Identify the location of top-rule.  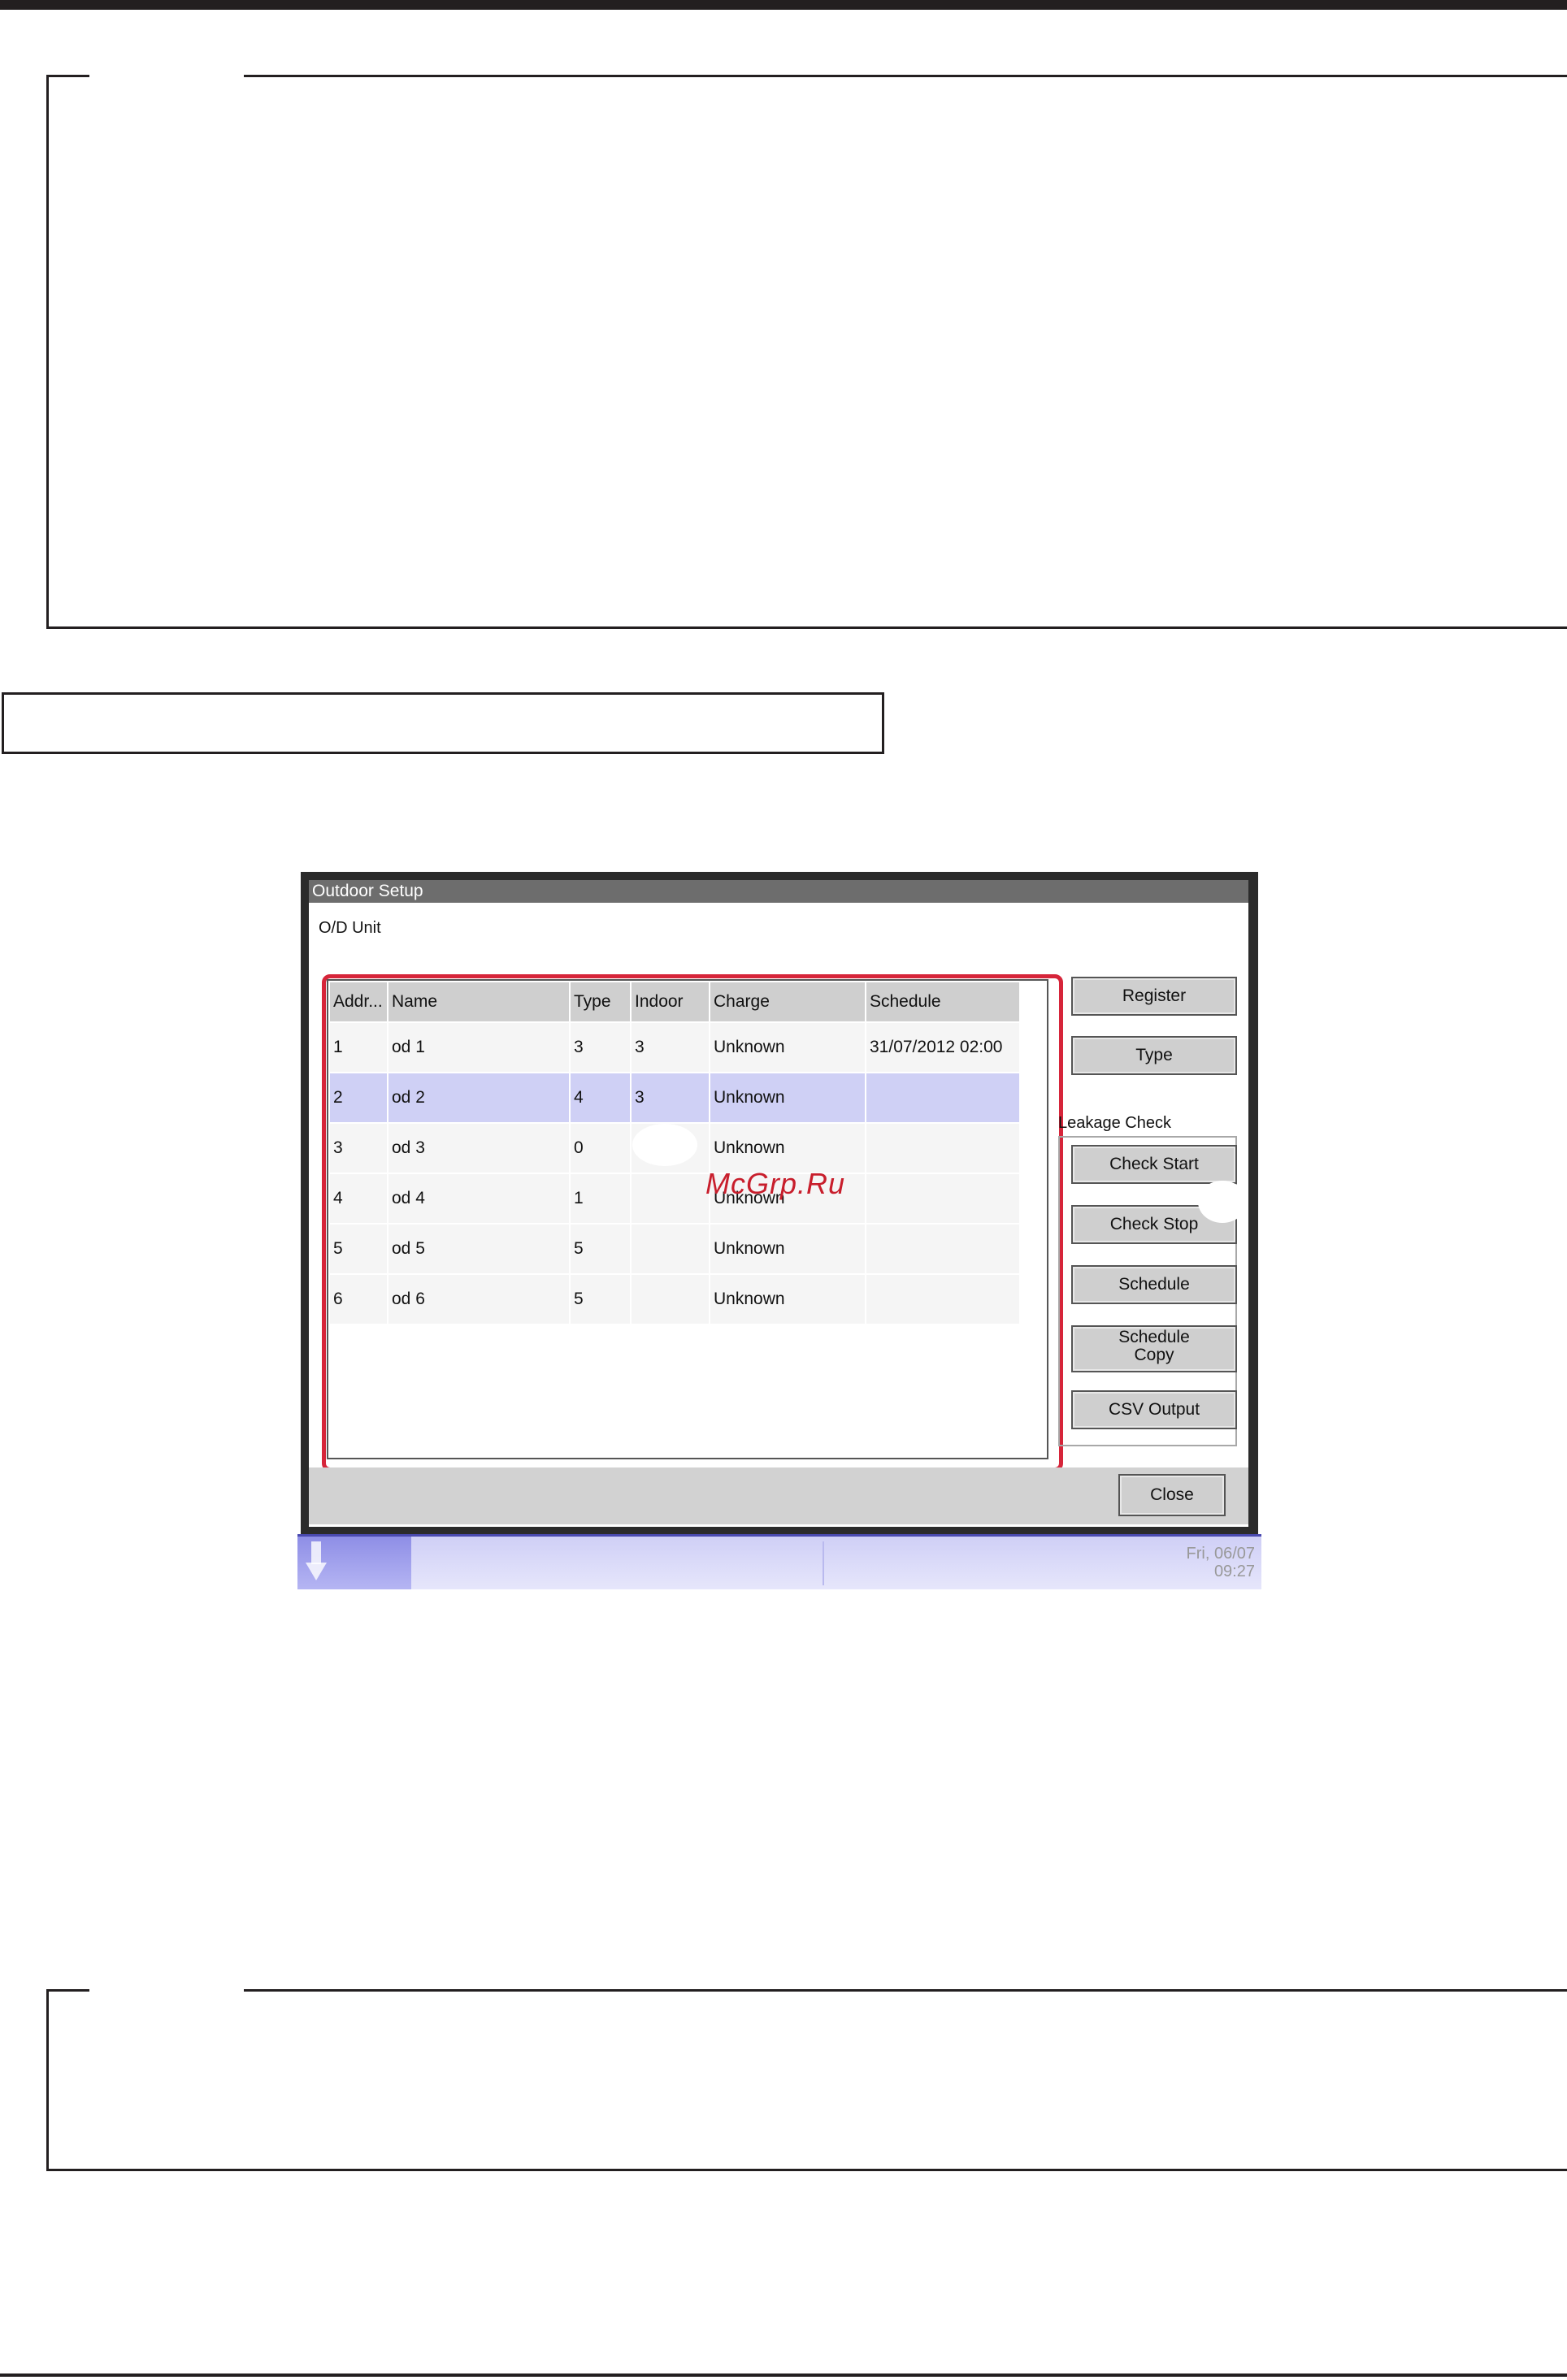
(783, 5).